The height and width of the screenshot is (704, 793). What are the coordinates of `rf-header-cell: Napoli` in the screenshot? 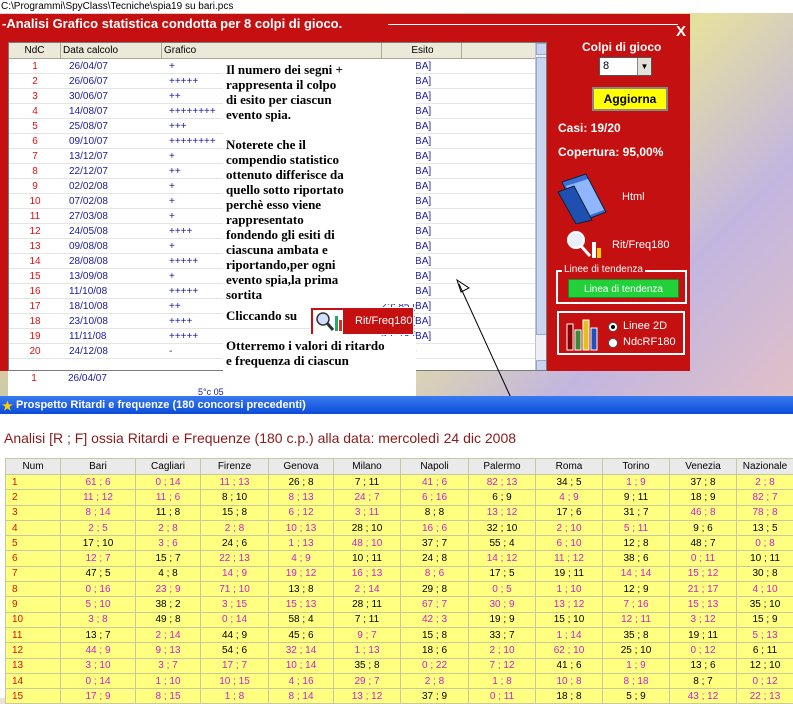 It's located at (435, 467).